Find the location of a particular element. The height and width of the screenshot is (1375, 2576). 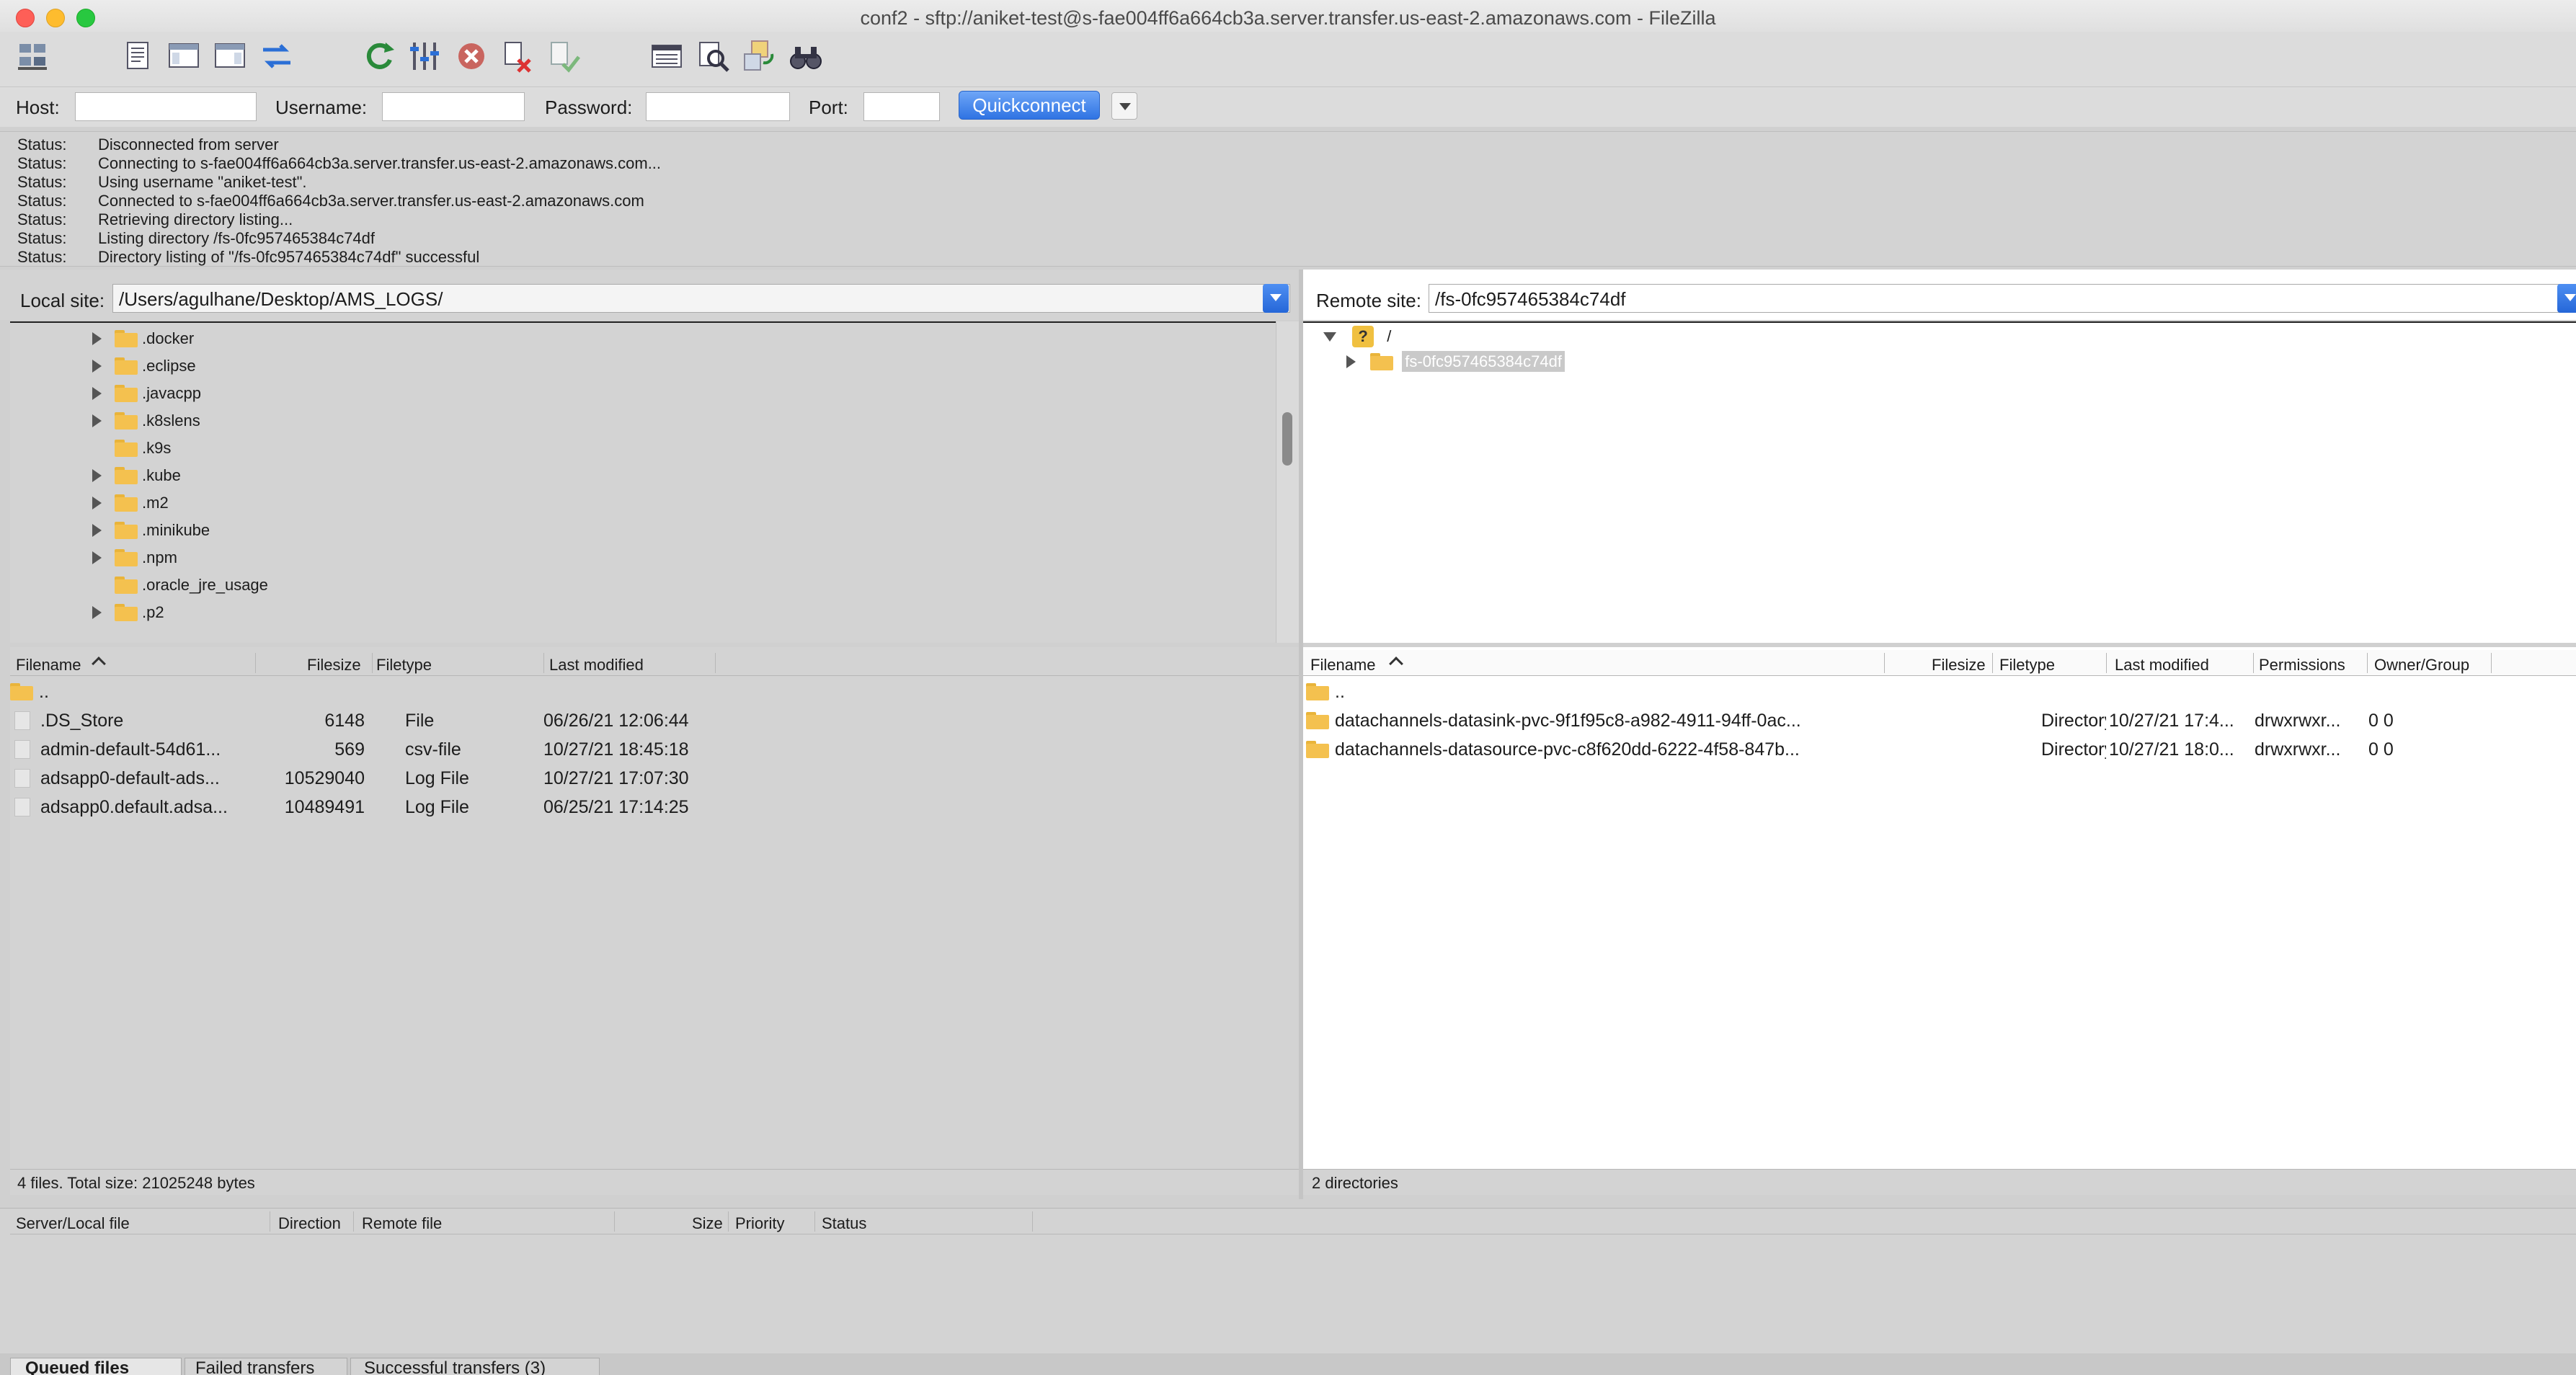

port-input is located at coordinates (901, 107).